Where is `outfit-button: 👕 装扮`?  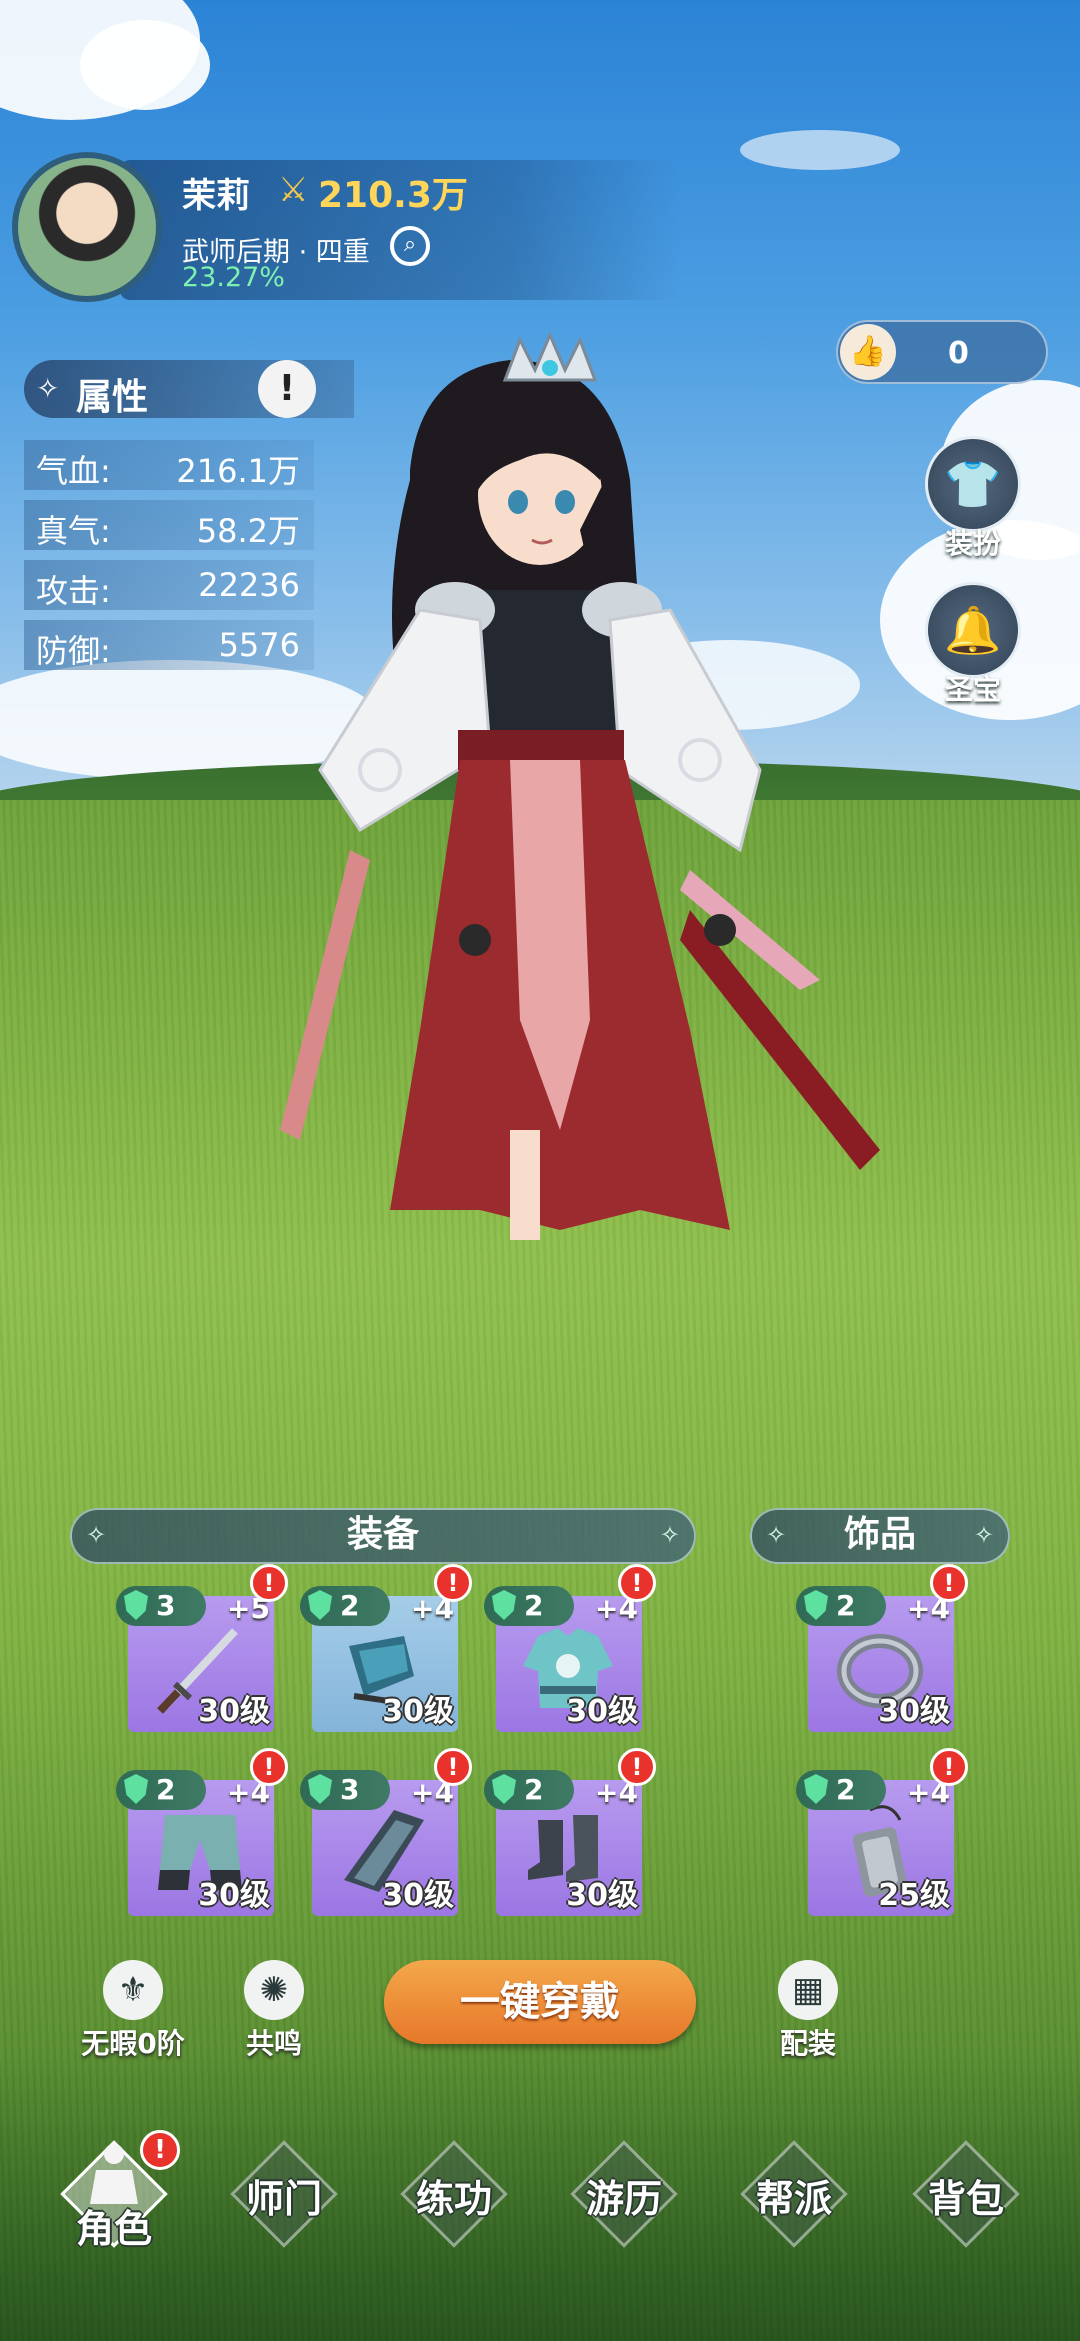
outfit-button: 👕 装扮 is located at coordinates (973, 499).